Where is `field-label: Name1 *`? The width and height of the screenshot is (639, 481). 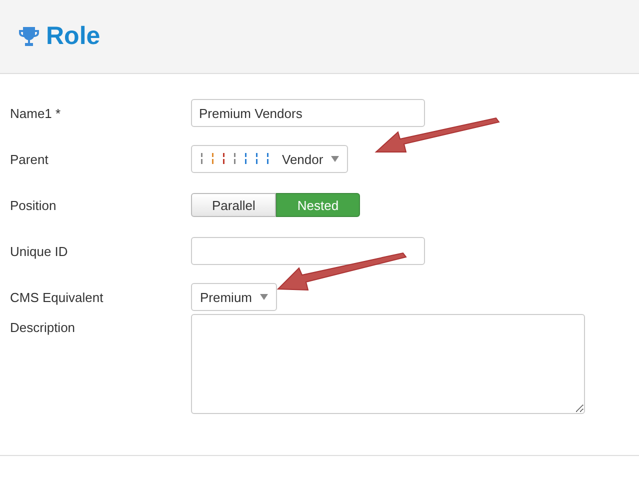 field-label: Name1 * is located at coordinates (36, 113).